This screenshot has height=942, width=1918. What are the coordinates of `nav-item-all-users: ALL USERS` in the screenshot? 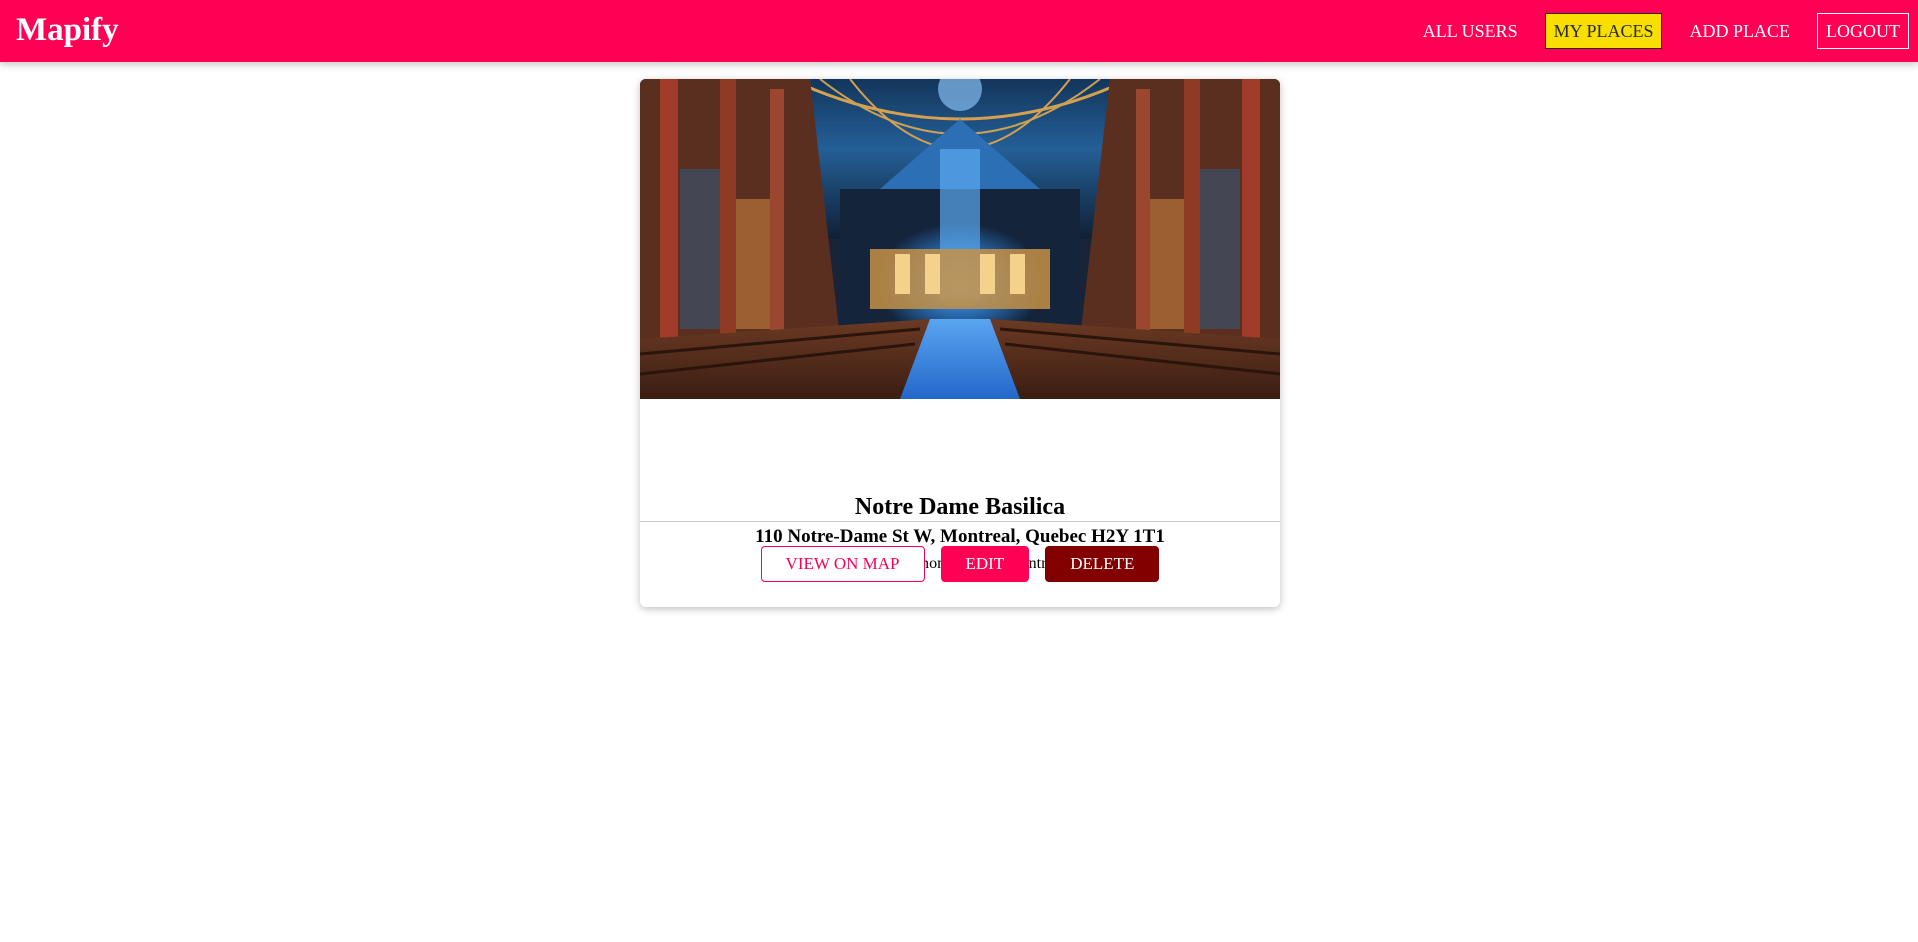 It's located at (1461, 31).